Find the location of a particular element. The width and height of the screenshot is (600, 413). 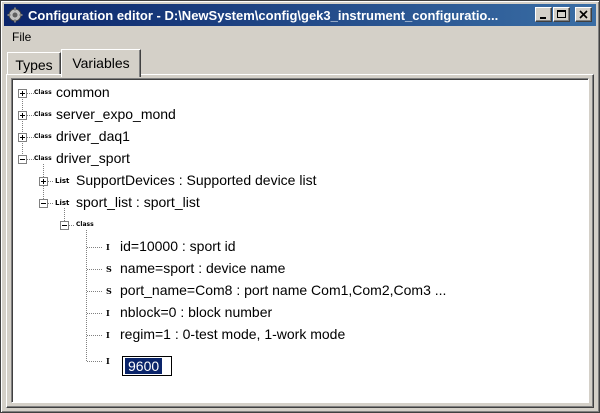

text-caret is located at coordinates (171, 366).